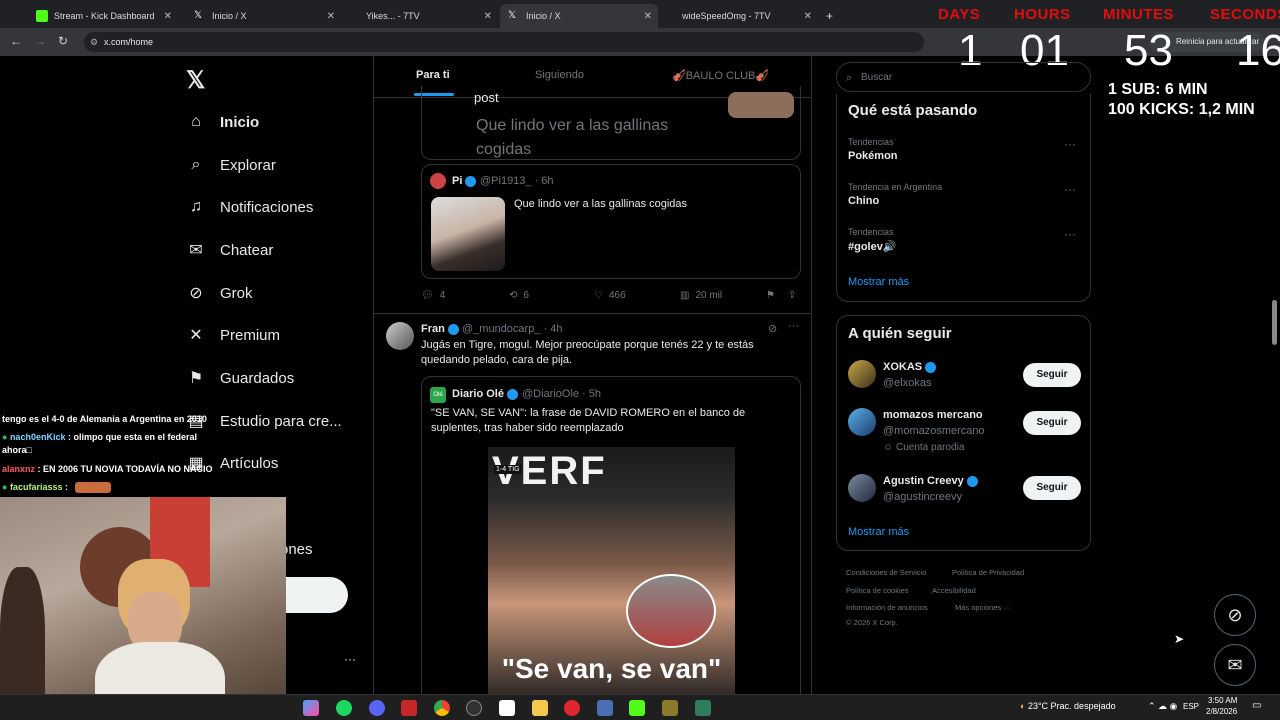  What do you see at coordinates (886, 572) in the screenshot?
I see `footer-link-terms: Condiciones de Servicio` at bounding box center [886, 572].